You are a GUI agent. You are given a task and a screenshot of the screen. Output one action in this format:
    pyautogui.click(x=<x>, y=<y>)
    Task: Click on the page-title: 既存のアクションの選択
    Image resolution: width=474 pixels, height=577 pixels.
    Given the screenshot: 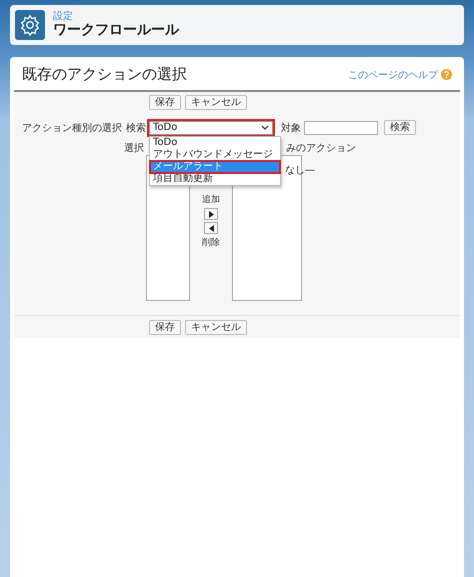 What is the action you would take?
    pyautogui.click(x=104, y=74)
    